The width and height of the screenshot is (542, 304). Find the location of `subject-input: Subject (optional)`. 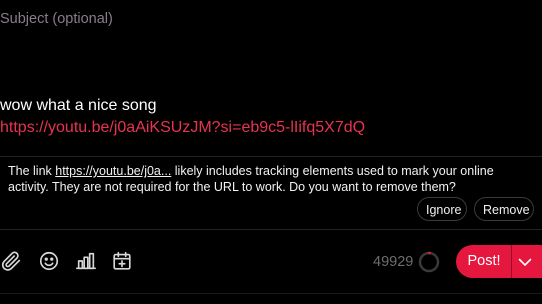

subject-input: Subject (optional) is located at coordinates (56, 19).